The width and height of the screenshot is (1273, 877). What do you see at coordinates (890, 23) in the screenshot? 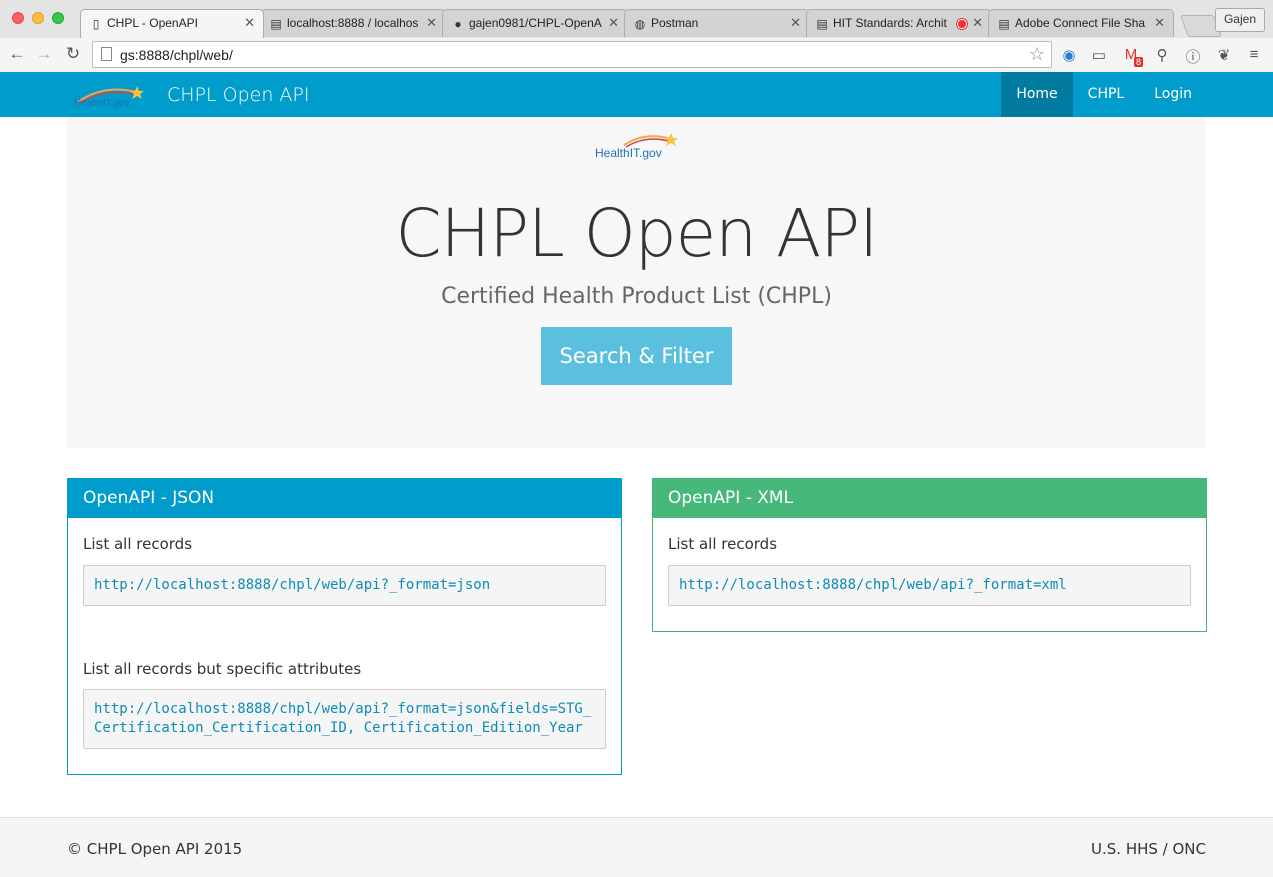
I see `tab-title: HIT Standards: Archit` at bounding box center [890, 23].